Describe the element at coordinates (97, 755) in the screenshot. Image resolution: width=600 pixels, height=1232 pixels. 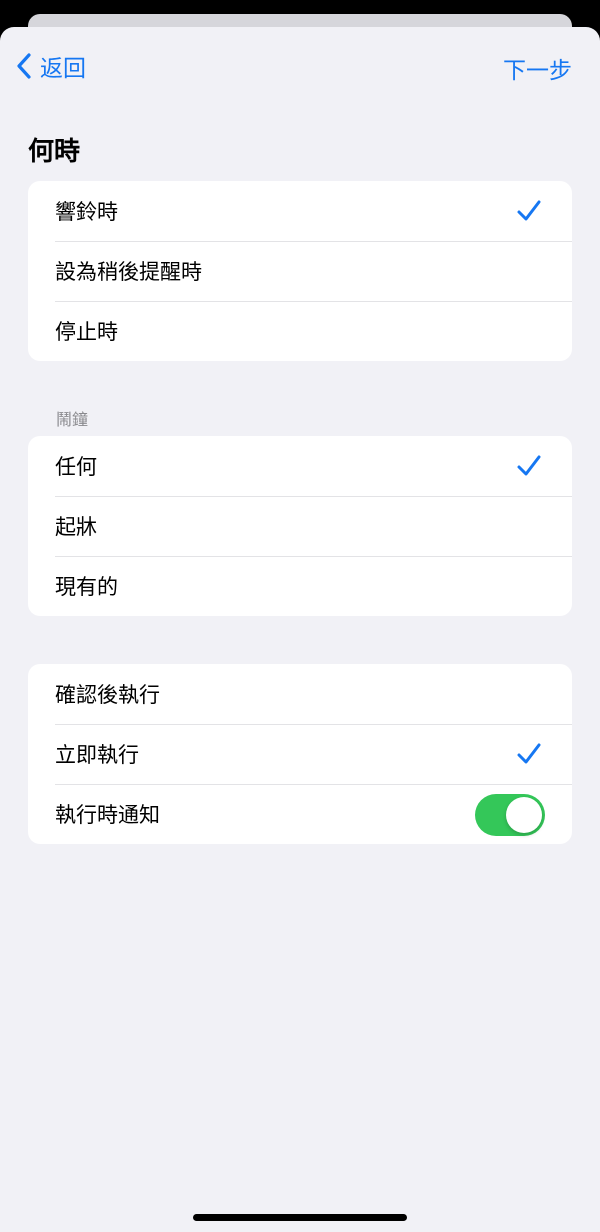
I see `option-label: 立即執行` at that location.